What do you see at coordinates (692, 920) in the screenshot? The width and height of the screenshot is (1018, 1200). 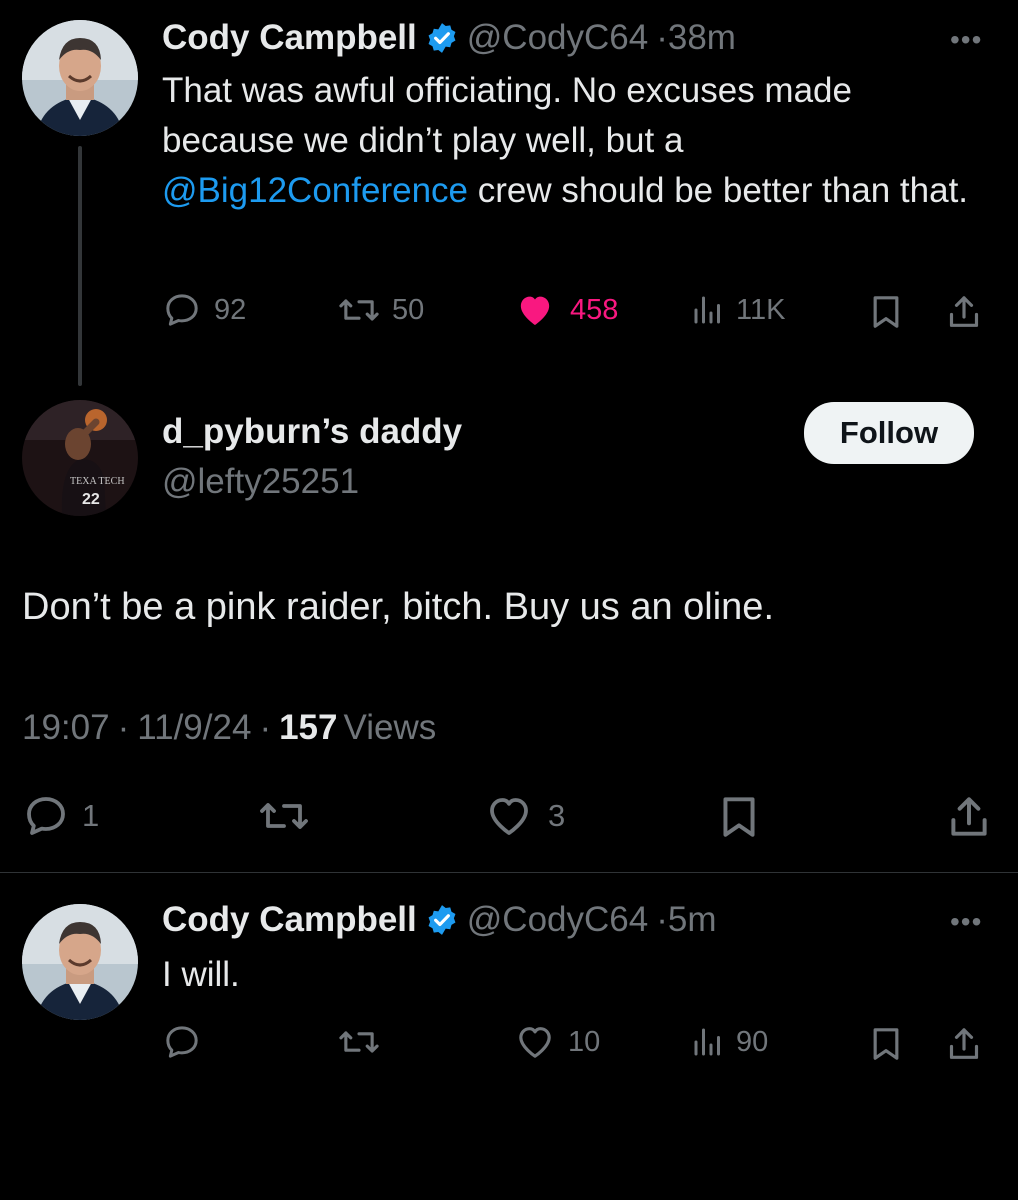 I see `timestamp: 5m` at bounding box center [692, 920].